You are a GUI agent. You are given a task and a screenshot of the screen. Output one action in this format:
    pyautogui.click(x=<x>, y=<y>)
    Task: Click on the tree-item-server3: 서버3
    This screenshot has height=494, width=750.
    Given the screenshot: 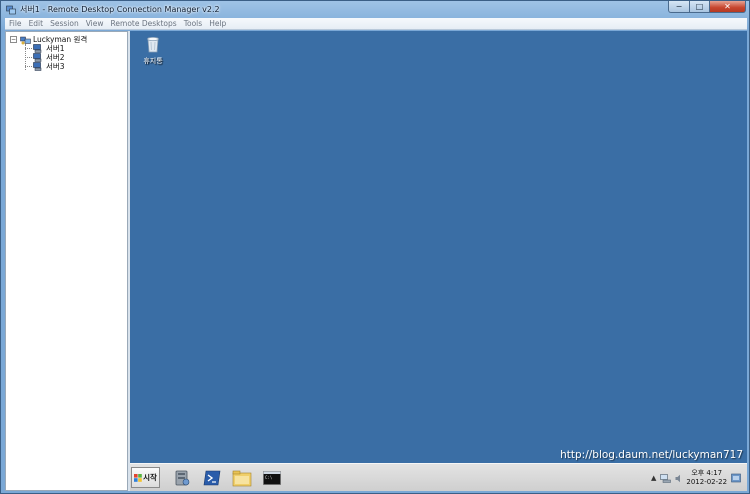 What is the action you would take?
    pyautogui.click(x=45, y=66)
    